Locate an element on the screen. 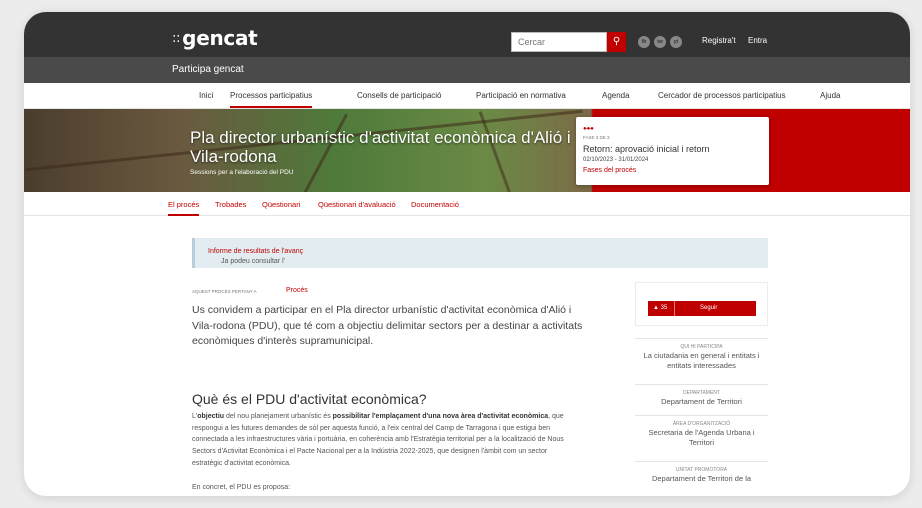 The width and height of the screenshot is (922, 508). meta-label: Unitat promotora is located at coordinates (701, 470).